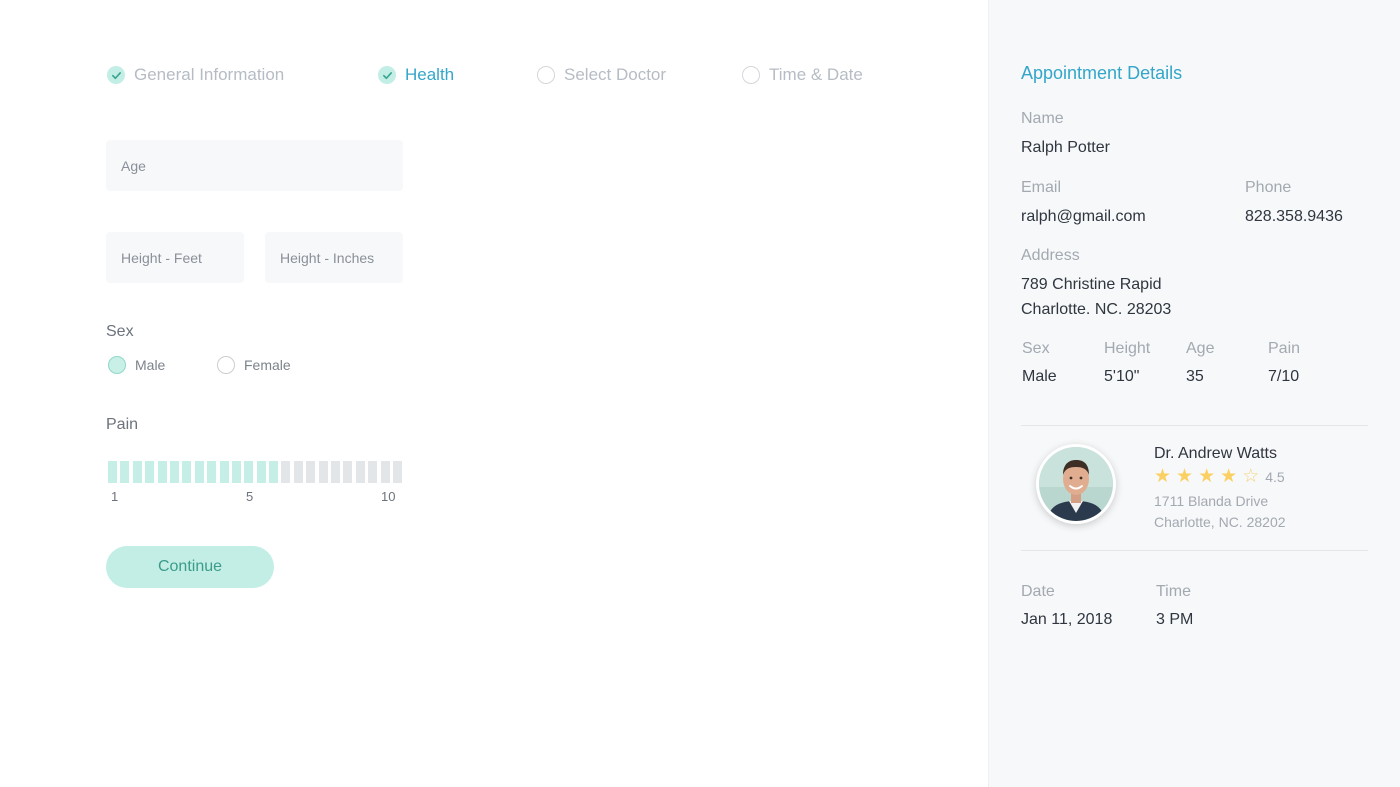 This screenshot has width=1400, height=787. What do you see at coordinates (117, 365) in the screenshot?
I see `radio-selected-icon` at bounding box center [117, 365].